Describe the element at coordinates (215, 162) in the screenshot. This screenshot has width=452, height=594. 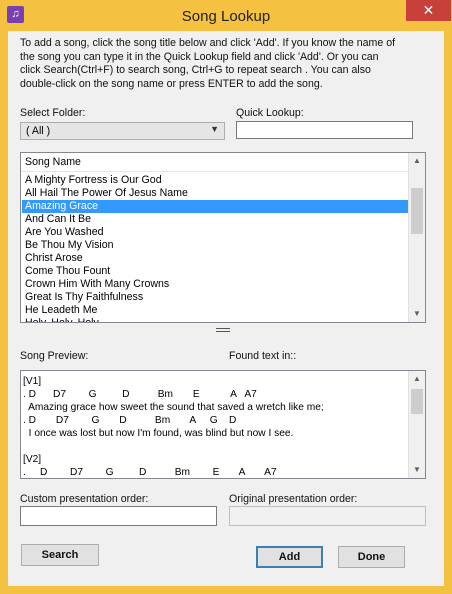
I see `song-list-header: Song Name` at that location.